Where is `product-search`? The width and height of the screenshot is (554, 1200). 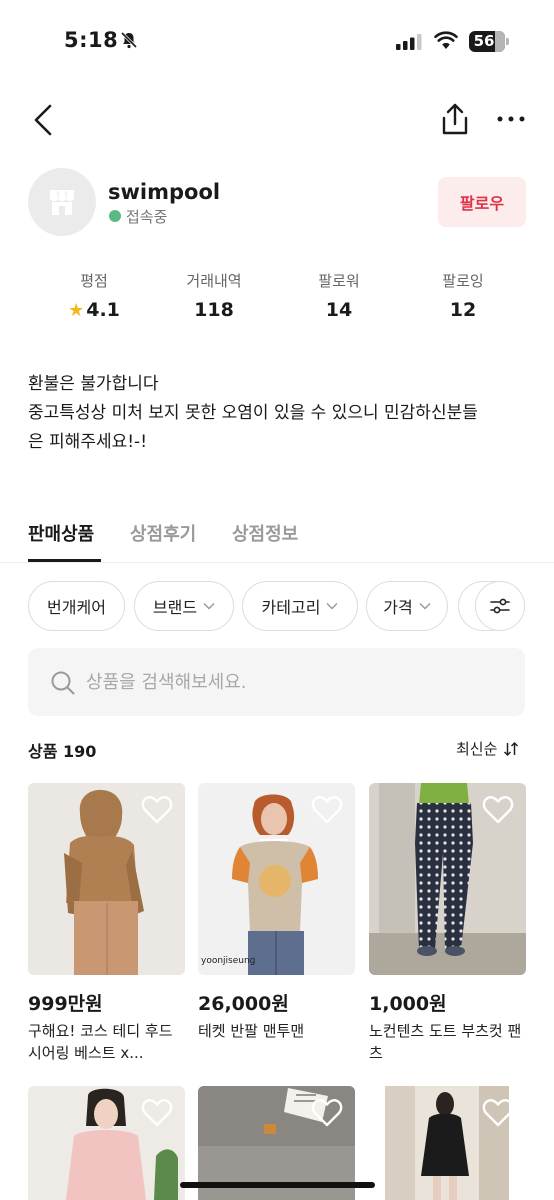 product-search is located at coordinates (276, 682).